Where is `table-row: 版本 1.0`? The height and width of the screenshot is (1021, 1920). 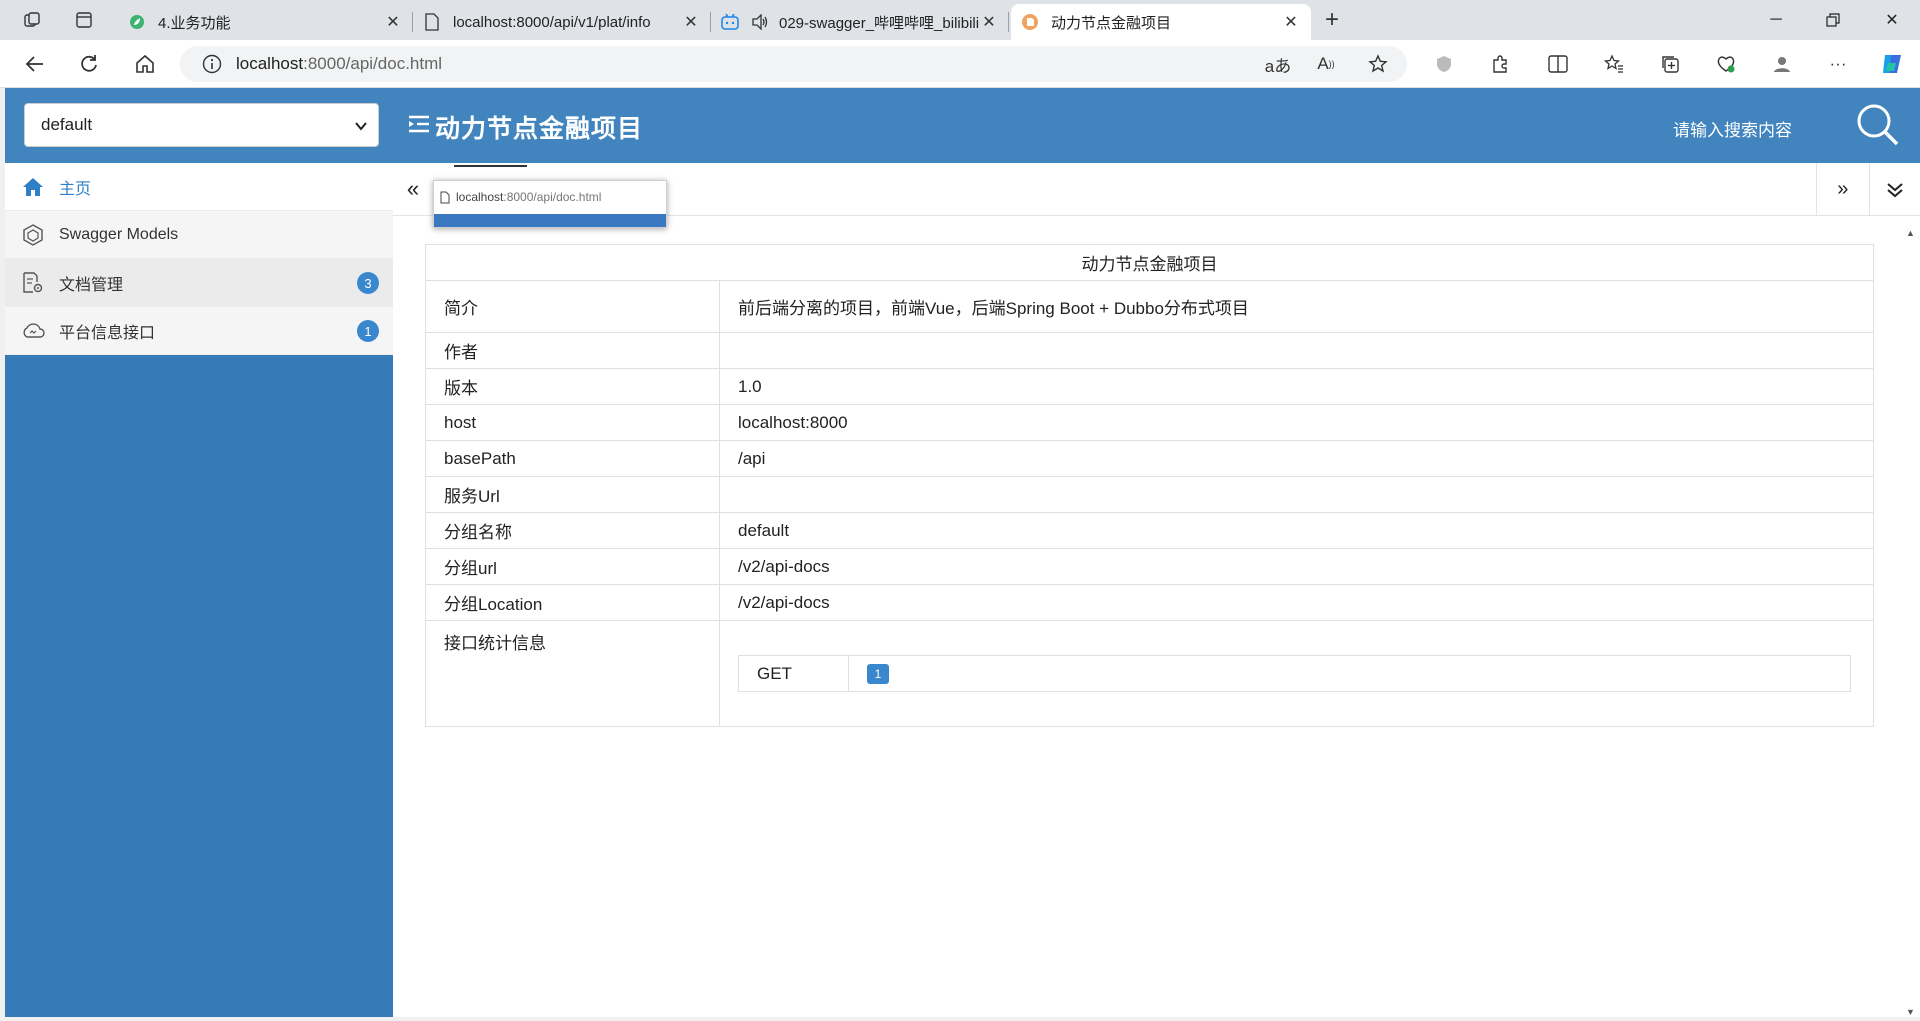 table-row: 版本 1.0 is located at coordinates (1149, 386).